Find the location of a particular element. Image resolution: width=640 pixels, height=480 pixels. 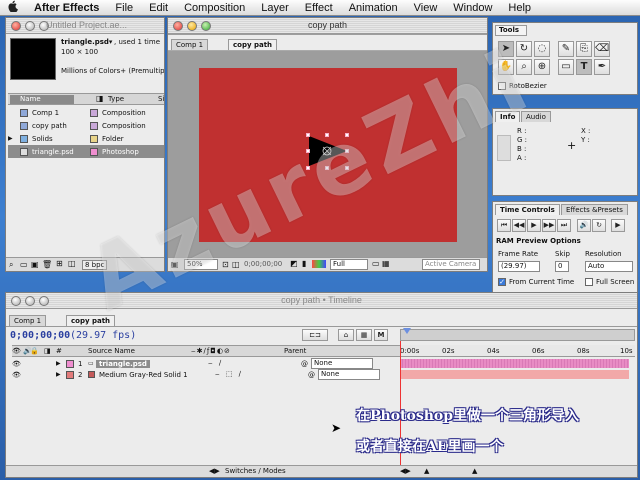

switches-modes-toggle: Switches / Modes is located at coordinates (255, 471).